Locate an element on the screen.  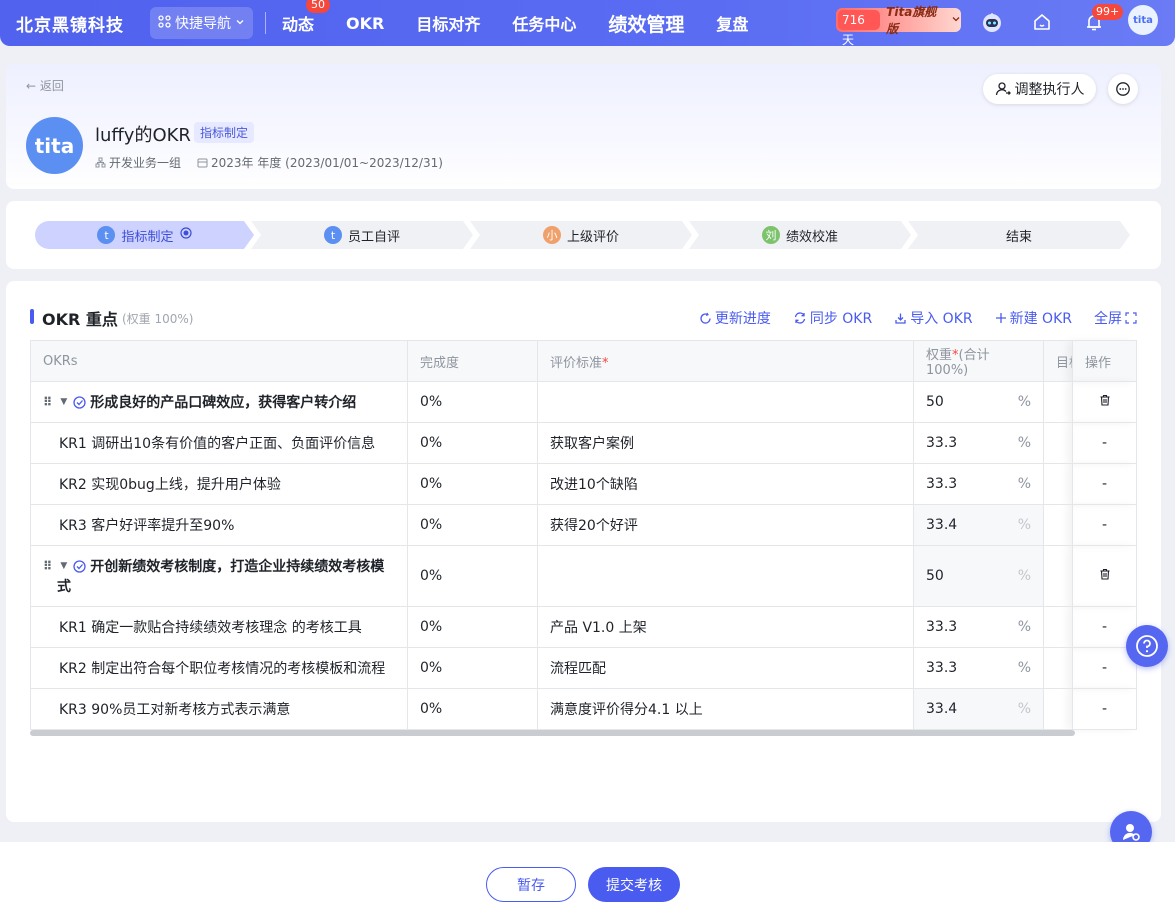
step-avatar: 小 is located at coordinates (552, 235).